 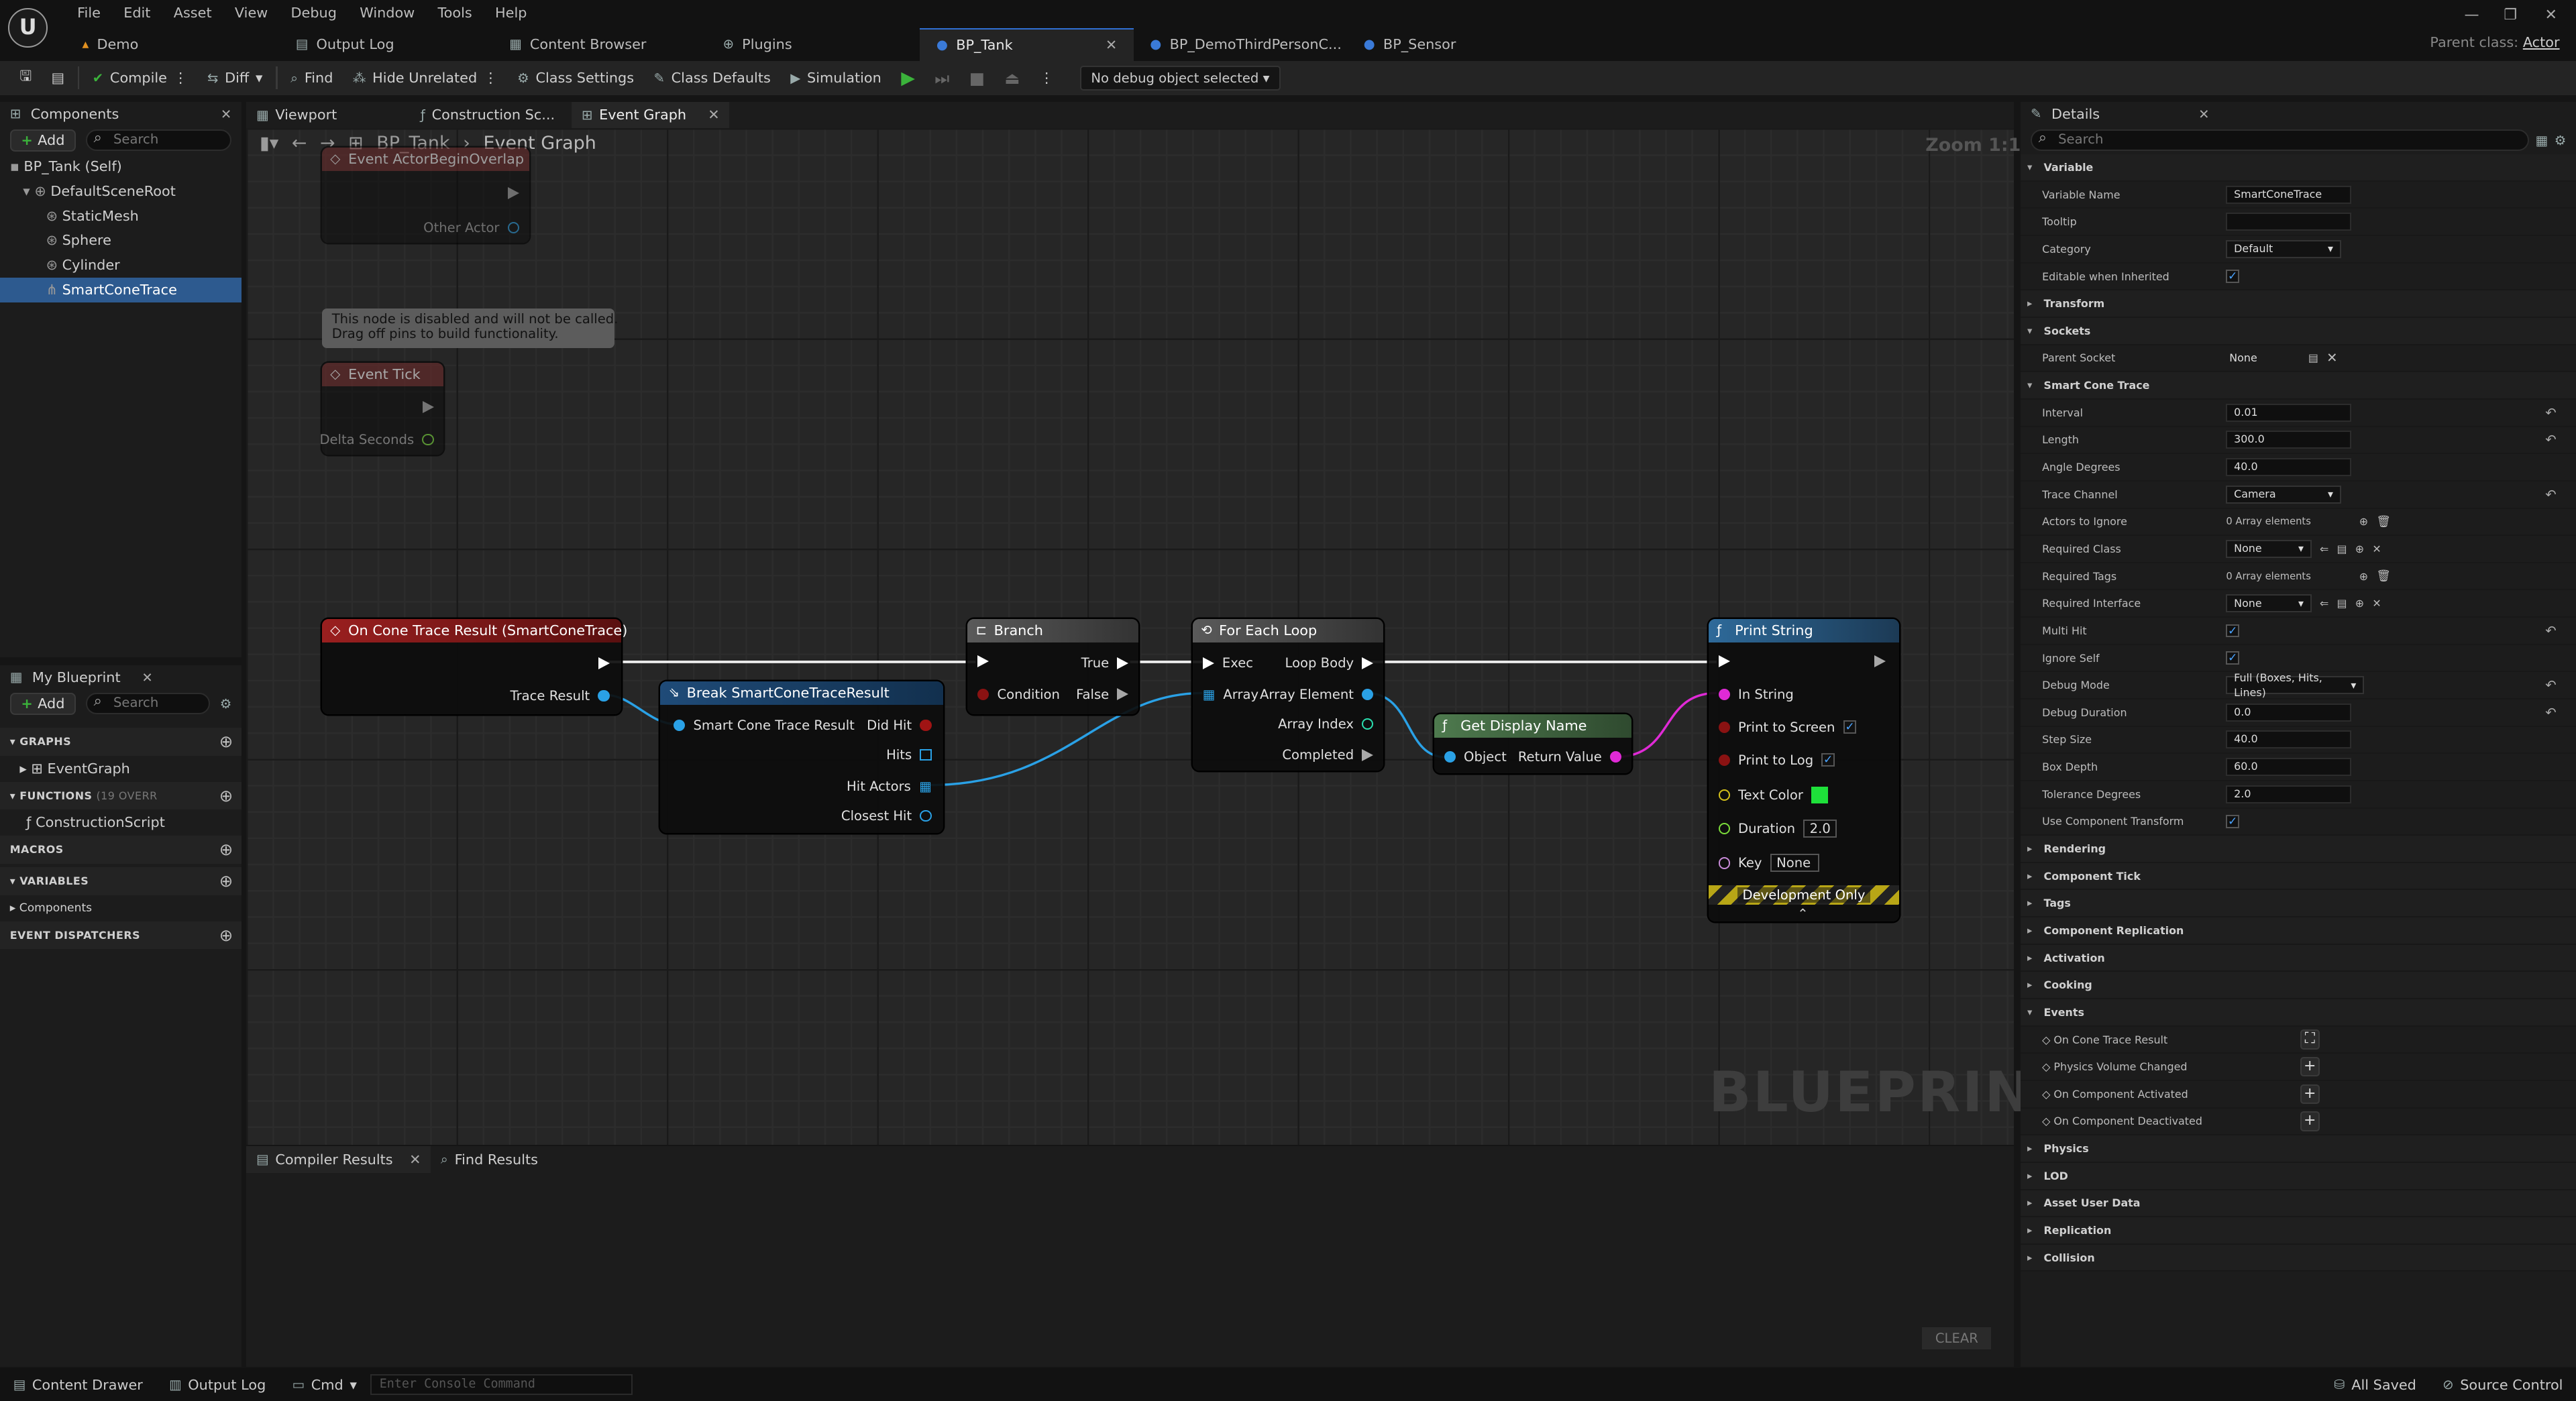 What do you see at coordinates (2298, 1258) in the screenshot?
I see `category-details-cats-end-4: ▸ Collision` at bounding box center [2298, 1258].